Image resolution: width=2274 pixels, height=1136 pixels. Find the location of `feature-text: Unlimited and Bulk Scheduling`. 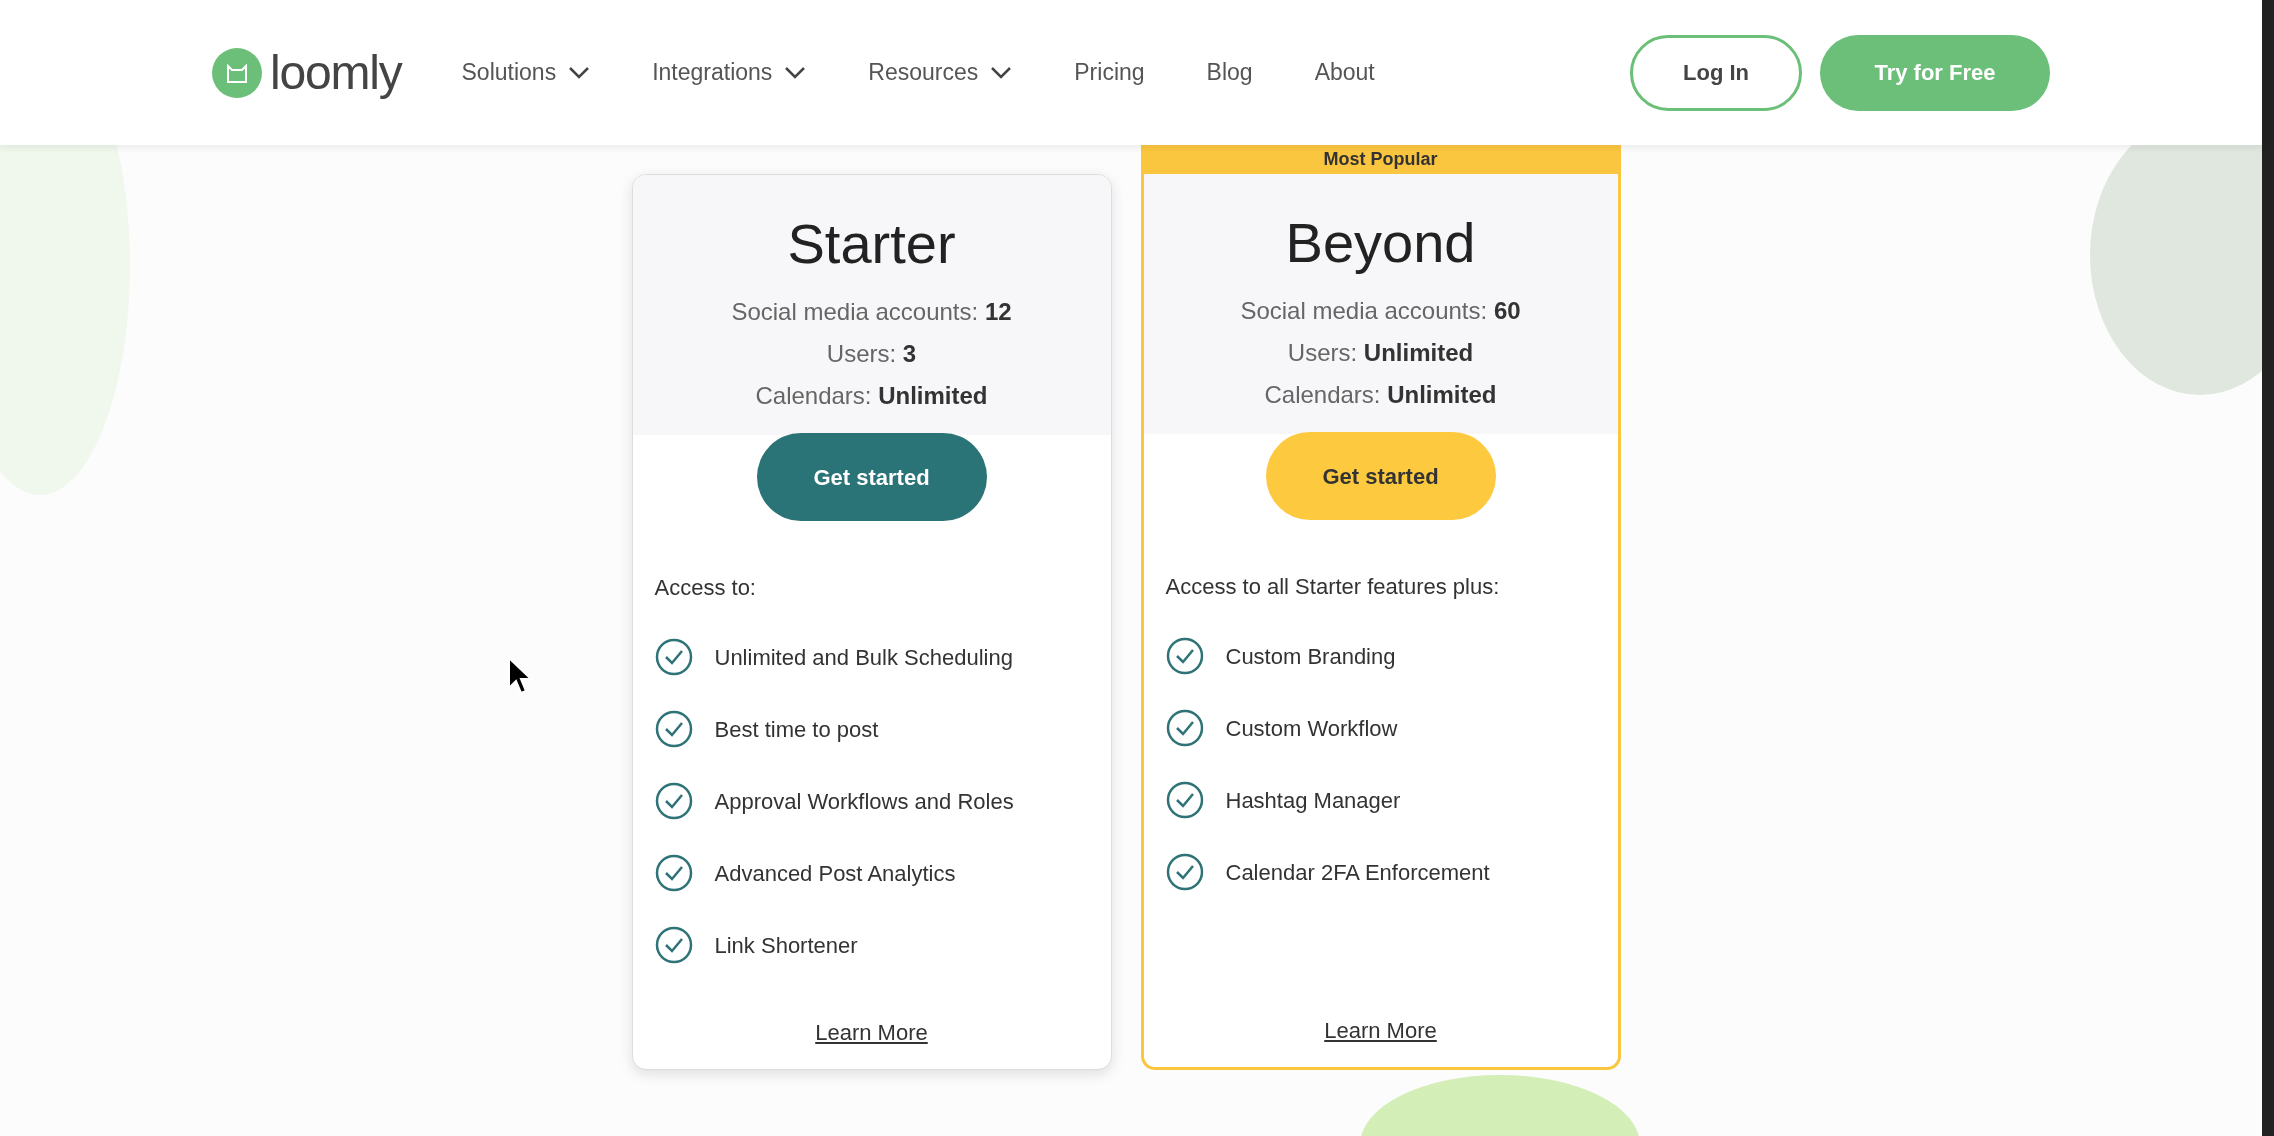

feature-text: Unlimited and Bulk Scheduling is located at coordinates (863, 657).